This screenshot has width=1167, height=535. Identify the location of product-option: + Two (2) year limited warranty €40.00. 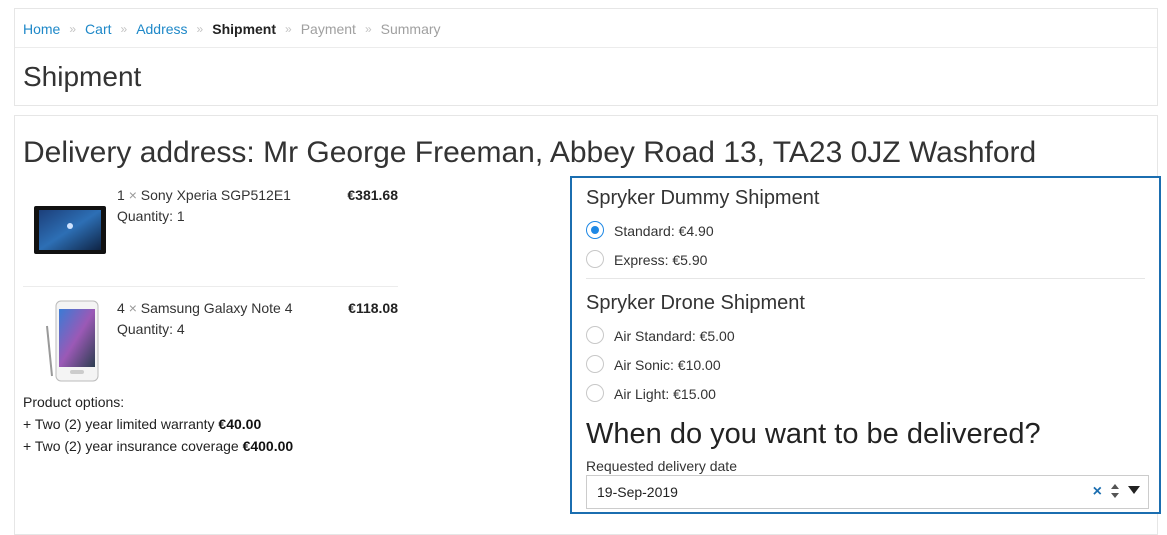
(158, 424).